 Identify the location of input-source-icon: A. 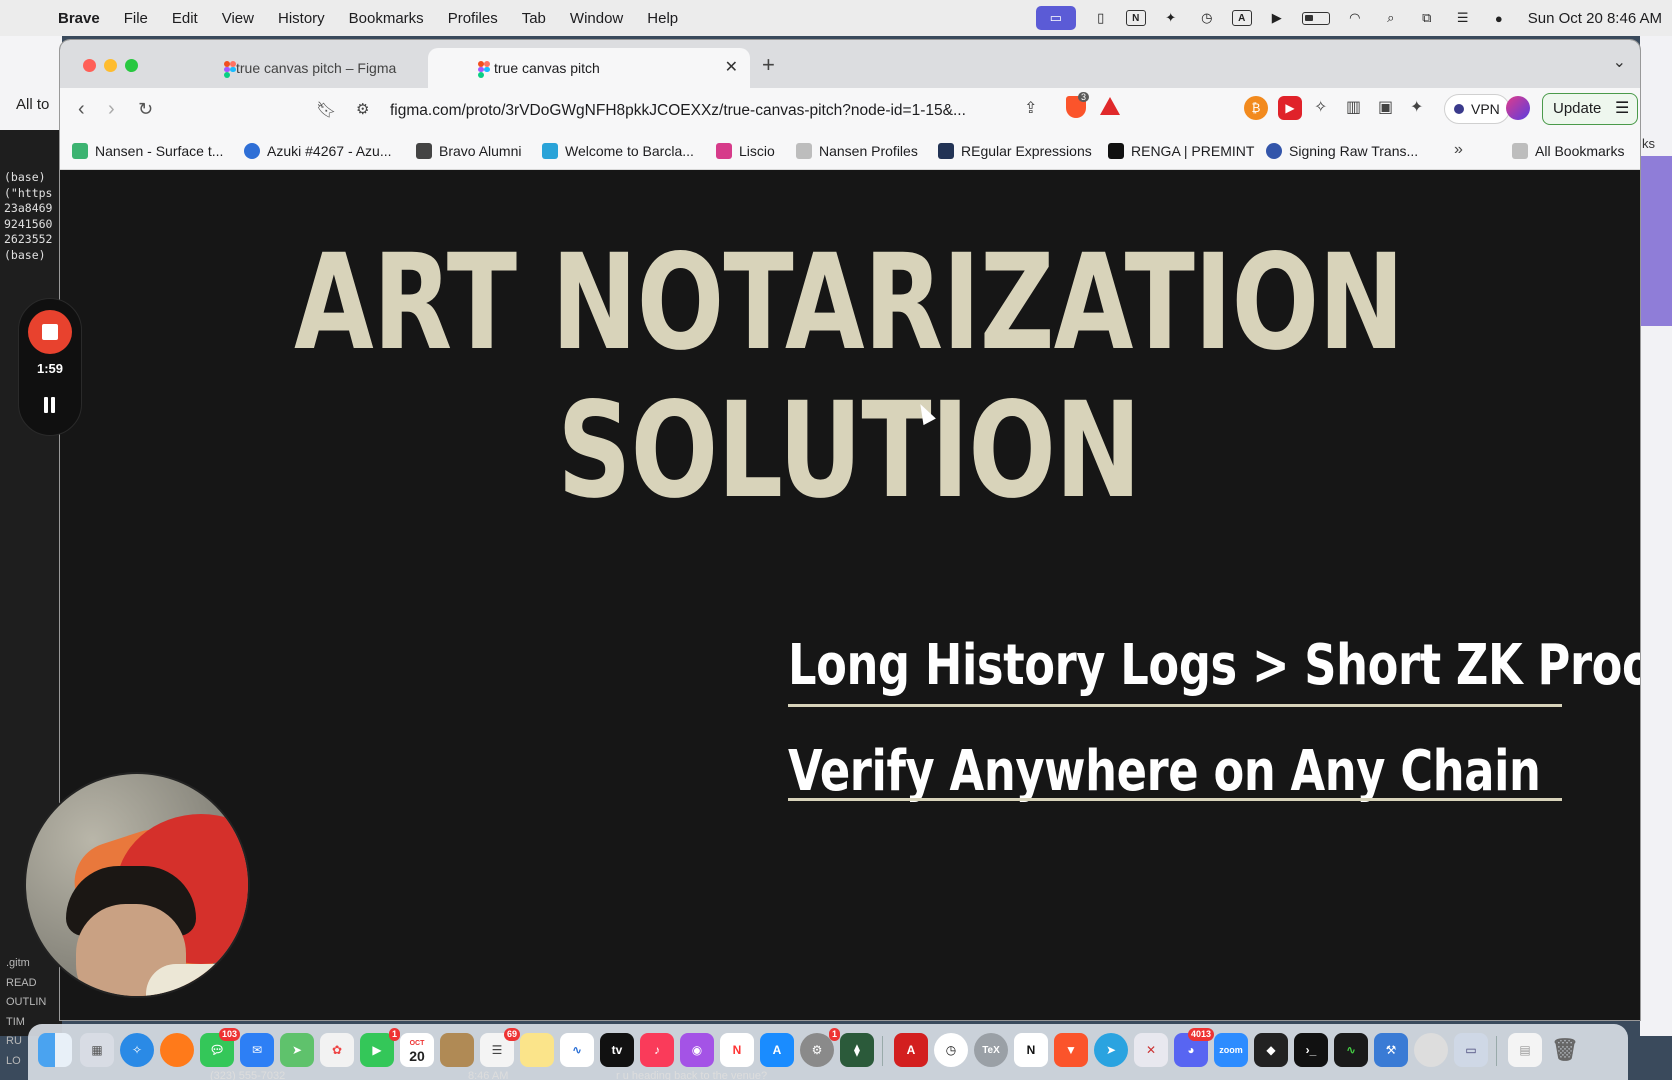
(1241, 18).